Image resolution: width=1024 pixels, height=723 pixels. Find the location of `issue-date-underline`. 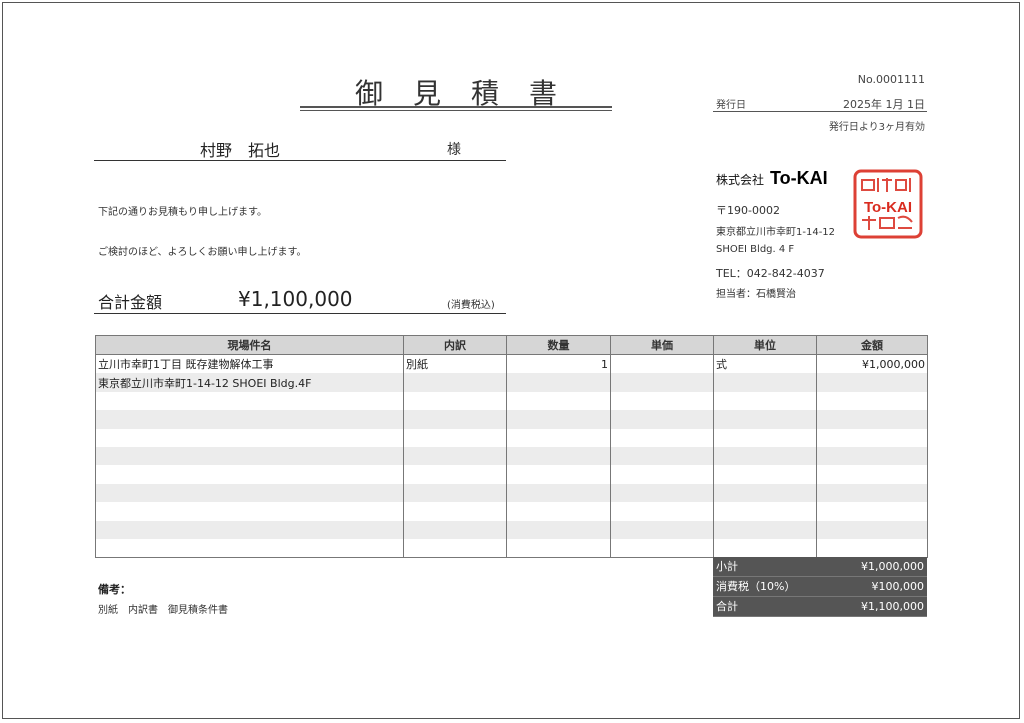

issue-date-underline is located at coordinates (820, 111).